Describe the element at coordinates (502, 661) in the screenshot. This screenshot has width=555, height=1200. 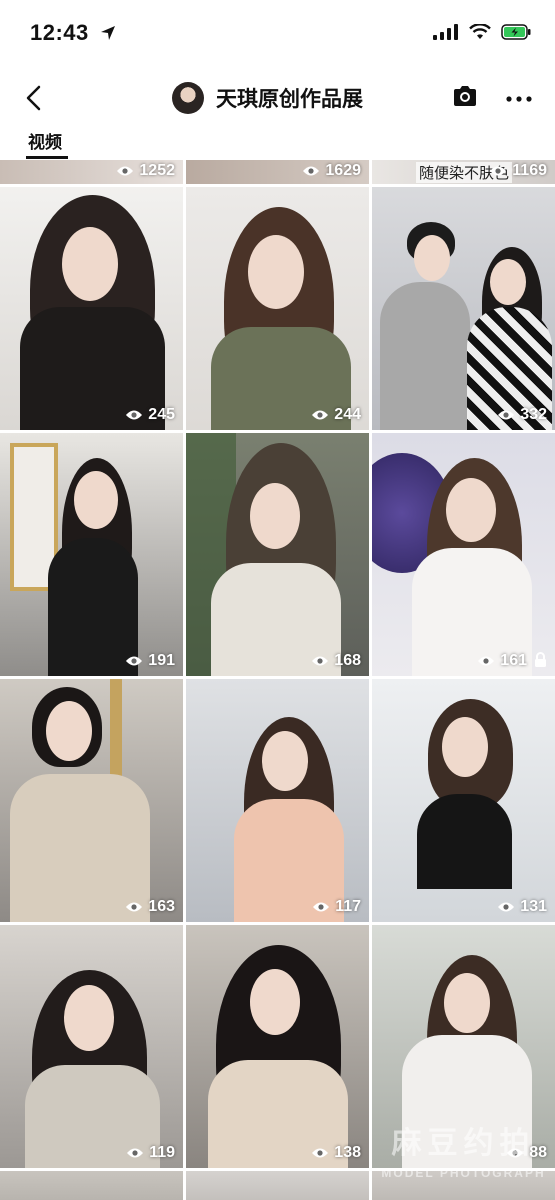
I see `view-count: 161` at that location.